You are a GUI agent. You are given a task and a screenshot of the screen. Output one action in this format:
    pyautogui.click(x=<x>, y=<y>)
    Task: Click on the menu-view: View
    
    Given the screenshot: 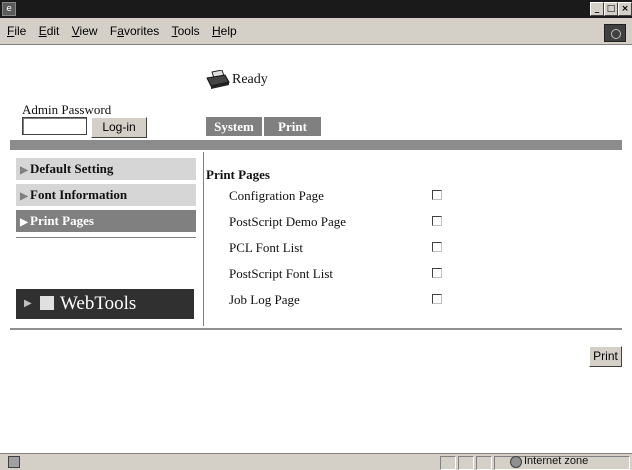 What is the action you would take?
    pyautogui.click(x=85, y=31)
    